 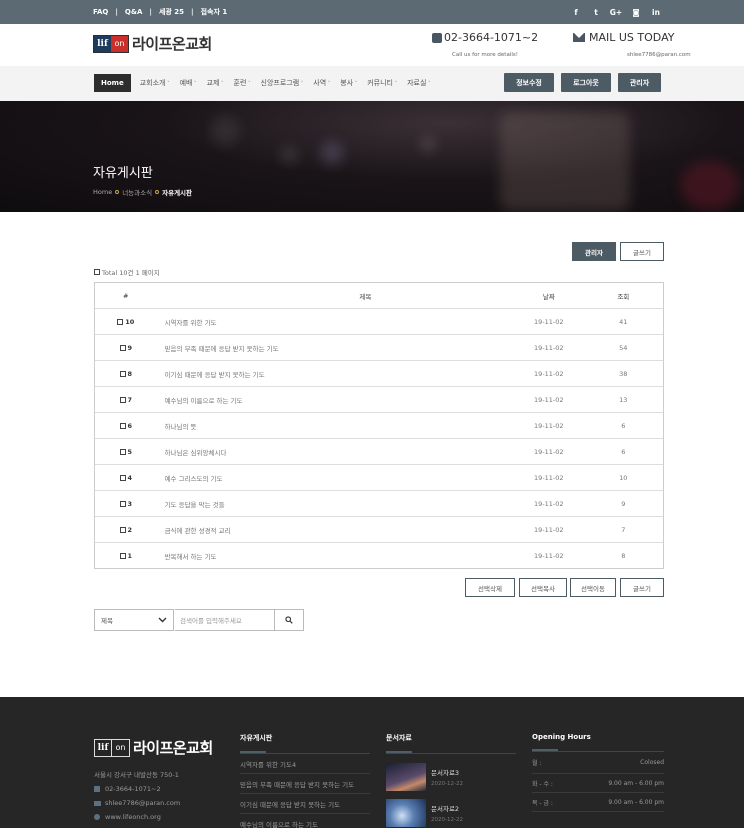 I want to click on table-row: 6 하나님의 뜻 19-11-02 6, so click(x=379, y=425).